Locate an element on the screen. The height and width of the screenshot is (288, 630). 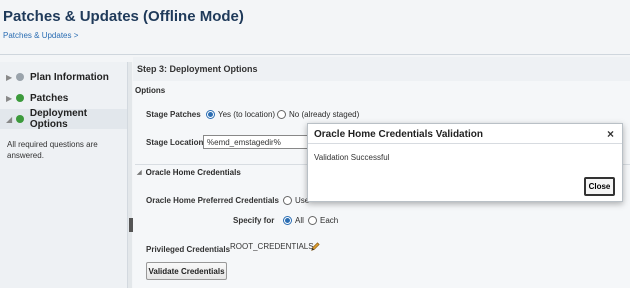
header-divider is located at coordinates (315, 54).